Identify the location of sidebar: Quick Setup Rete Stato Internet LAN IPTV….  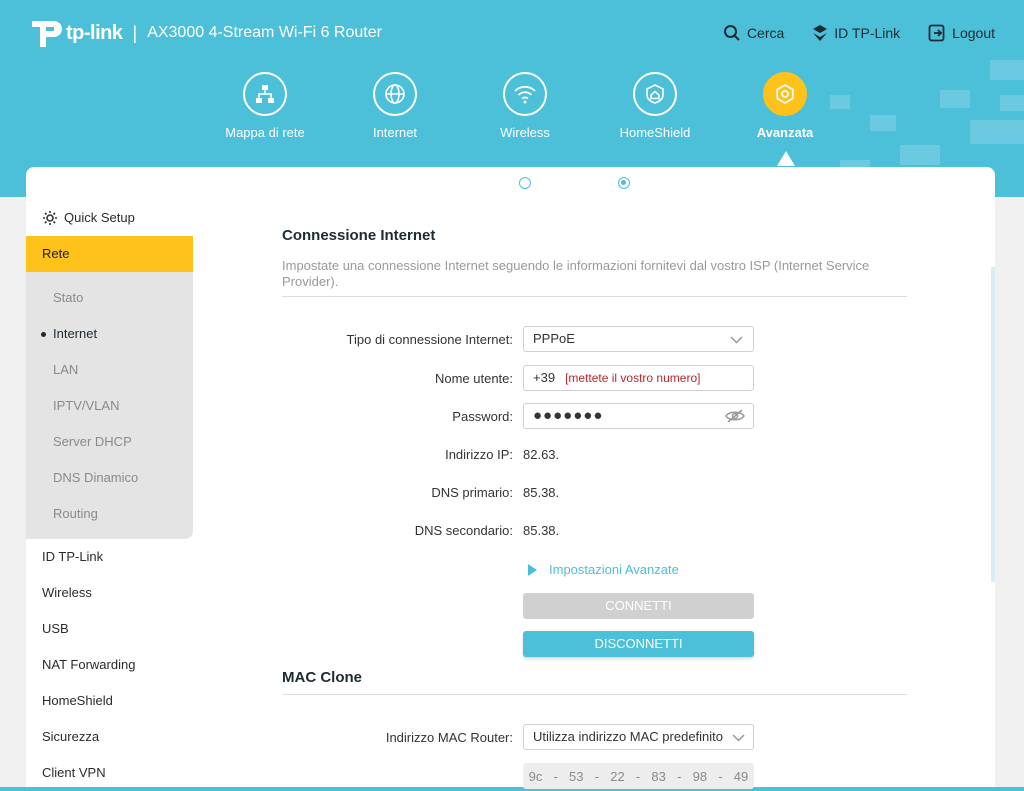
(109, 477).